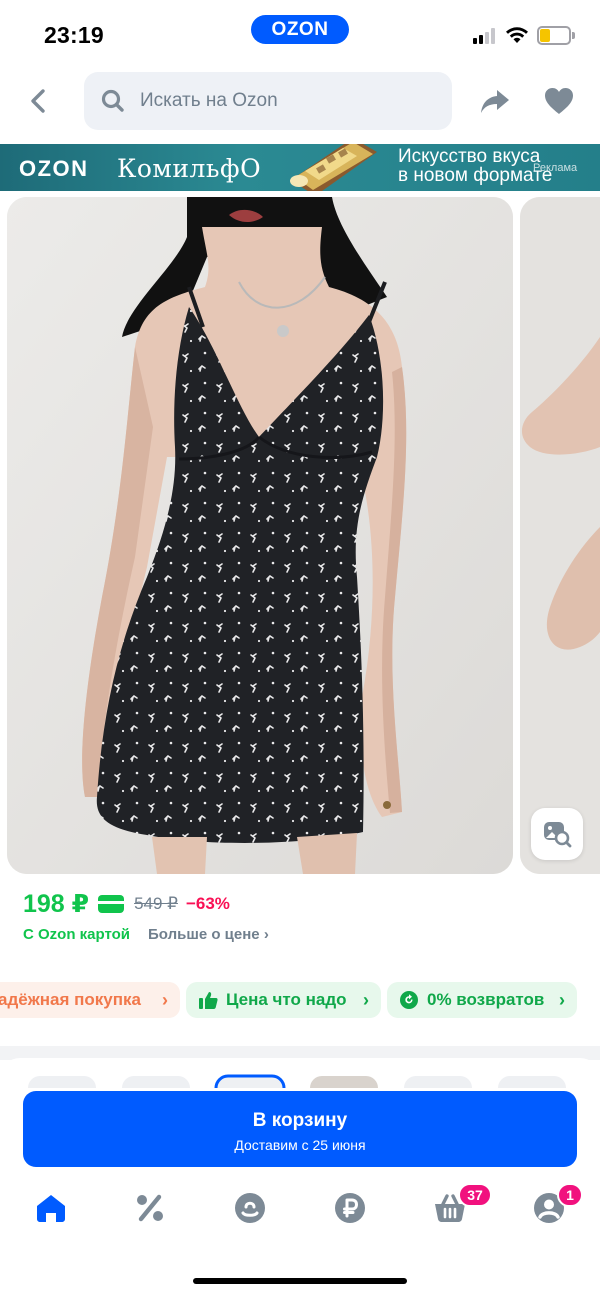  What do you see at coordinates (559, 101) in the screenshot?
I see `heart-icon` at bounding box center [559, 101].